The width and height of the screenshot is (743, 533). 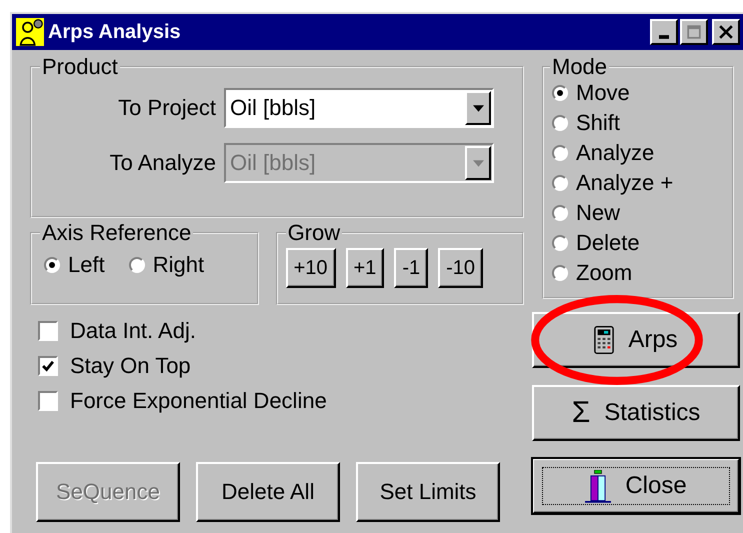 I want to click on side-button: Close, so click(x=636, y=486).